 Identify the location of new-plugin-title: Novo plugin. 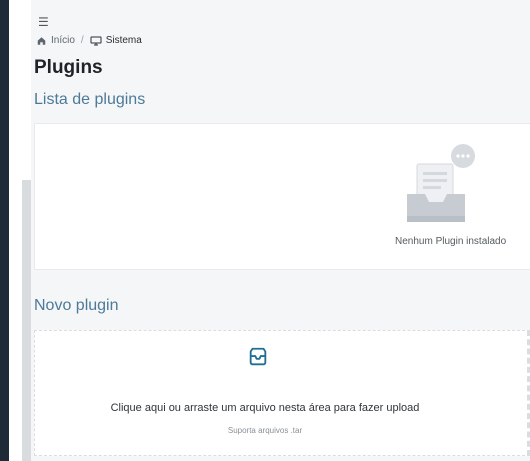
(76, 305).